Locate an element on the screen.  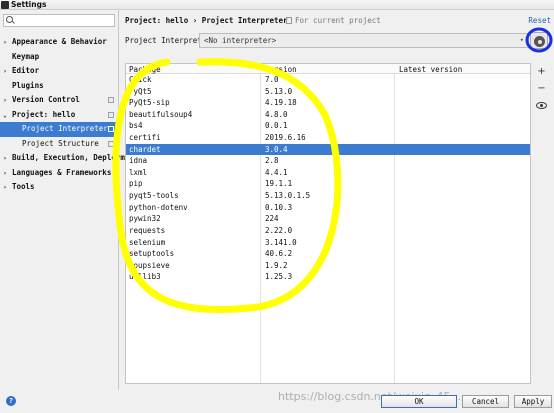
cell-version: 1.25.3 is located at coordinates (279, 277).